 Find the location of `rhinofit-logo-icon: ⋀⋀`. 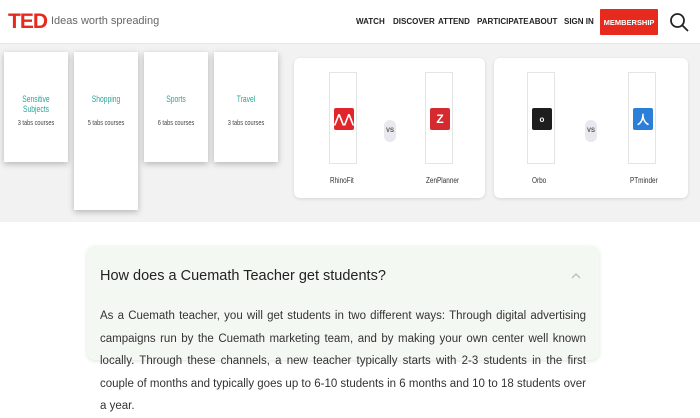

rhinofit-logo-icon: ⋀⋀ is located at coordinates (344, 119).